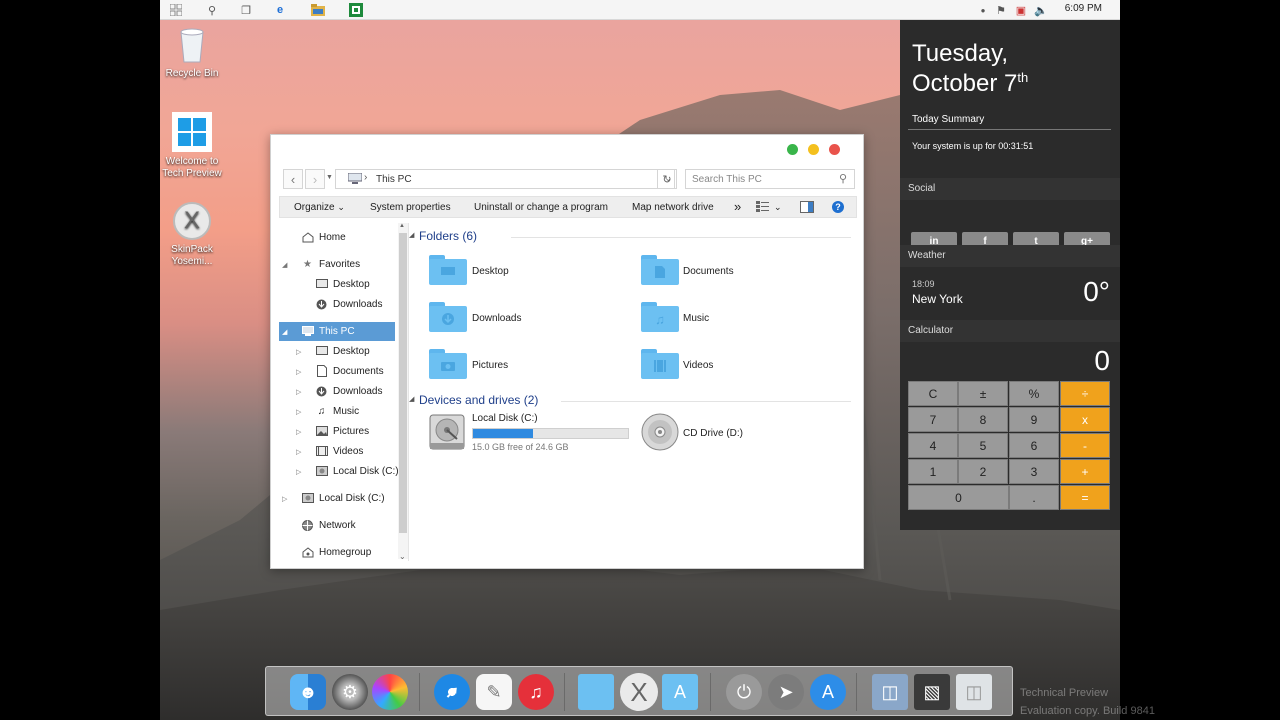  Describe the element at coordinates (933, 445) in the screenshot. I see `calc-key-4: 4` at that location.